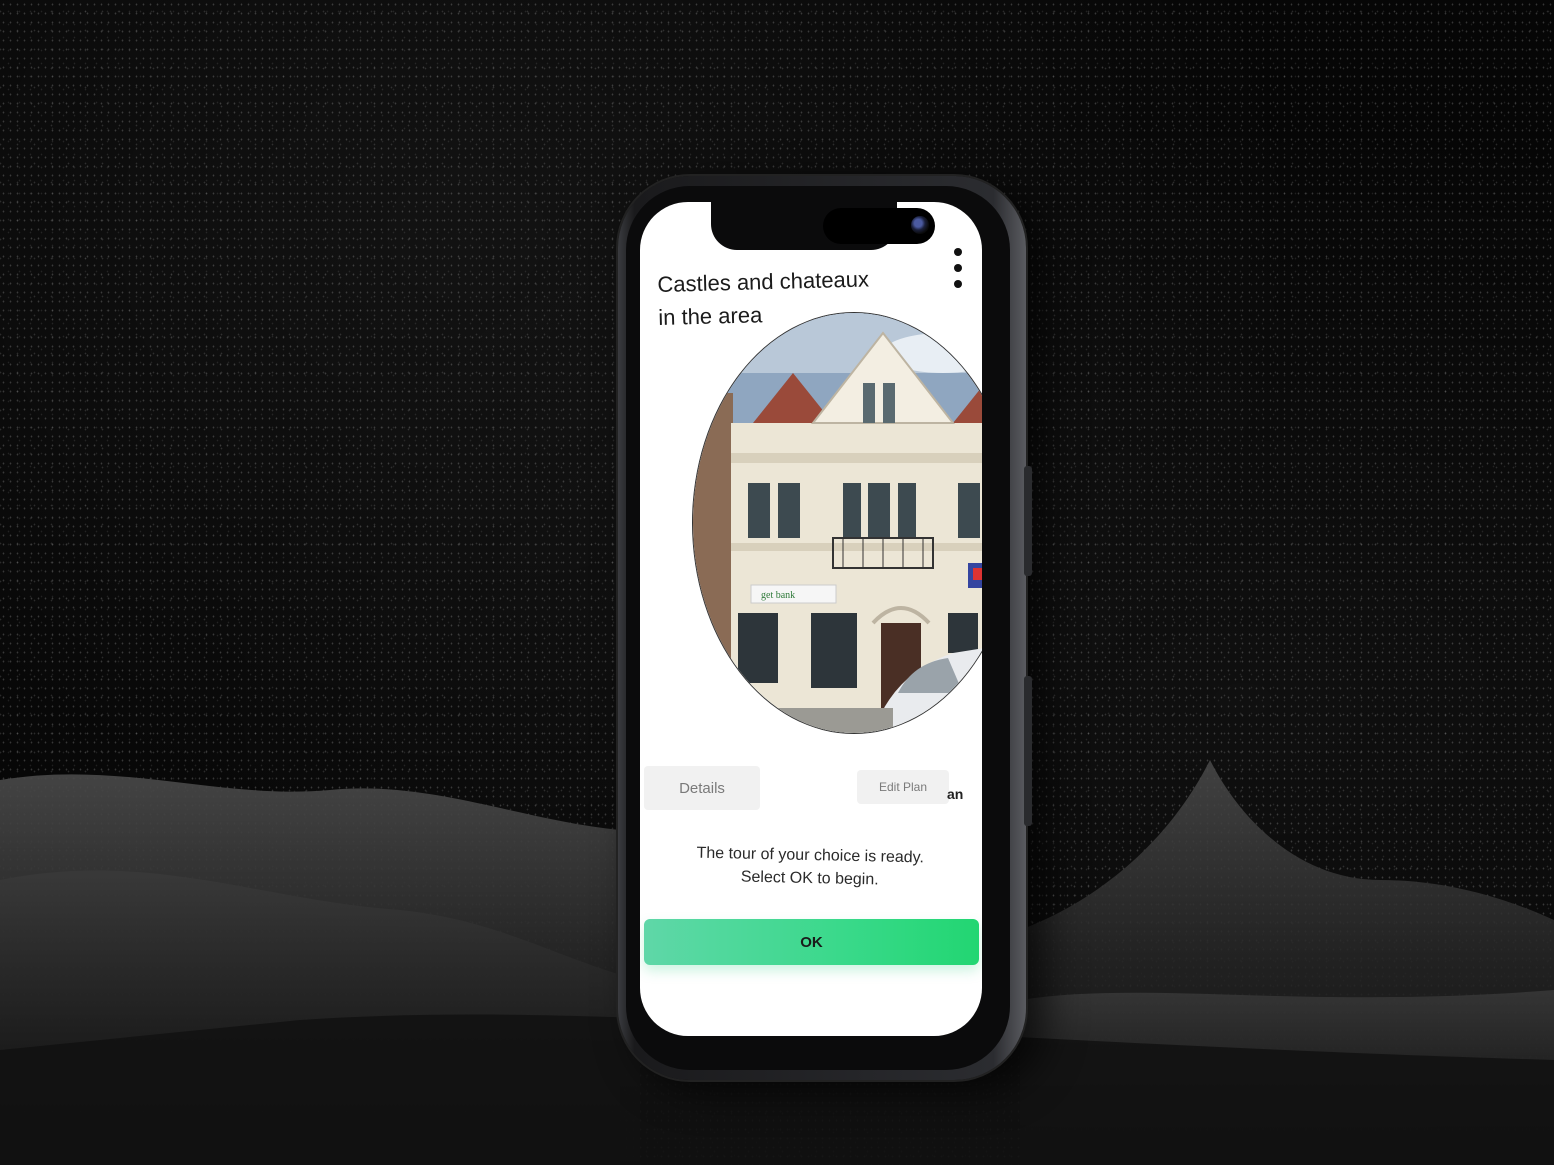 The width and height of the screenshot is (1554, 1165). Describe the element at coordinates (879, 226) in the screenshot. I see `dynamic-island` at that location.